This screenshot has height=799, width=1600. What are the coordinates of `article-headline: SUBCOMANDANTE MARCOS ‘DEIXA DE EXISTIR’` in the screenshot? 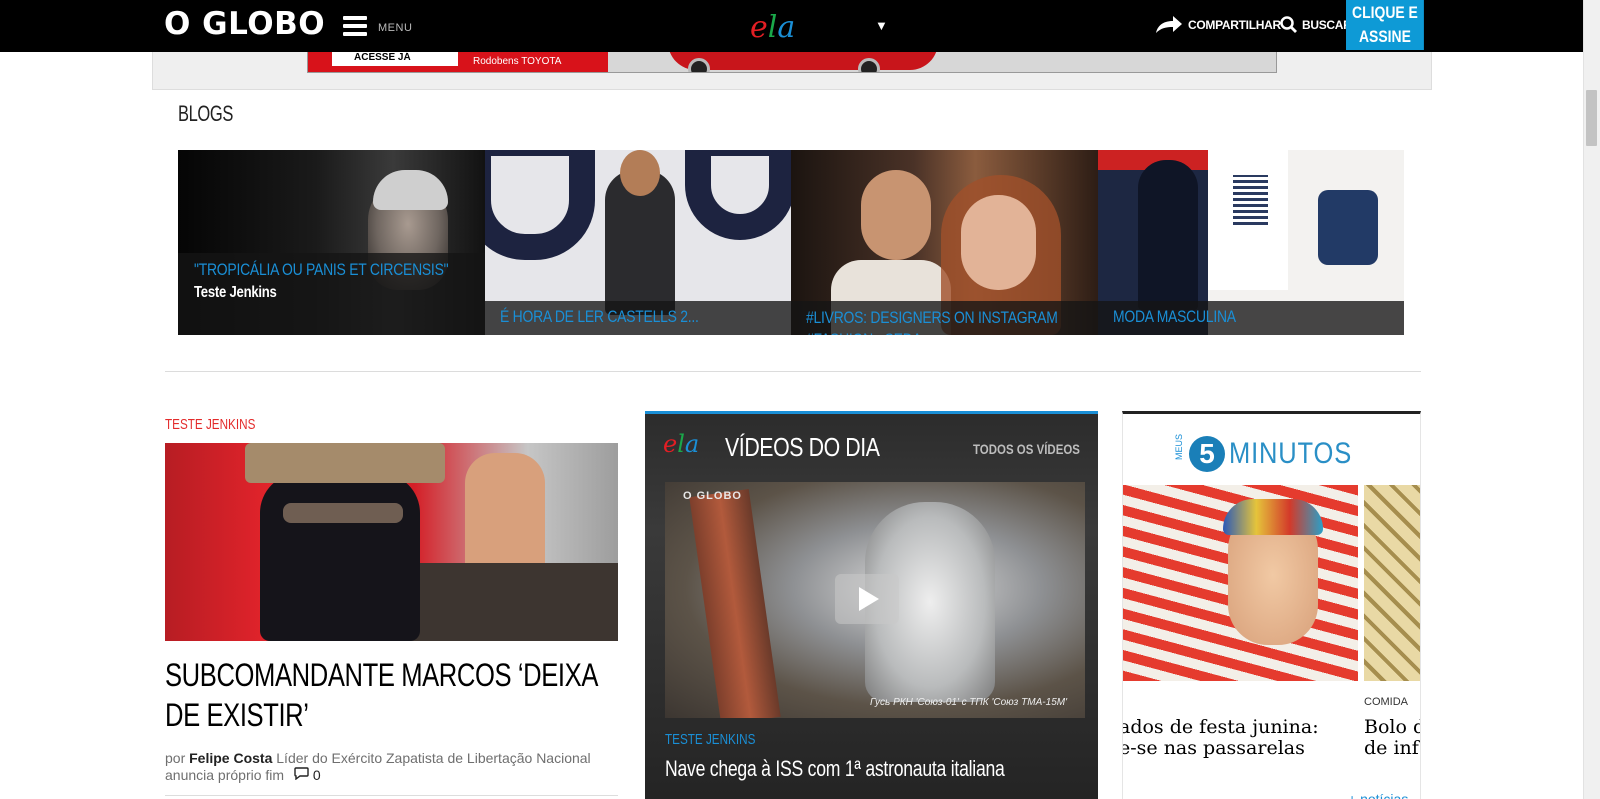 It's located at (389, 695).